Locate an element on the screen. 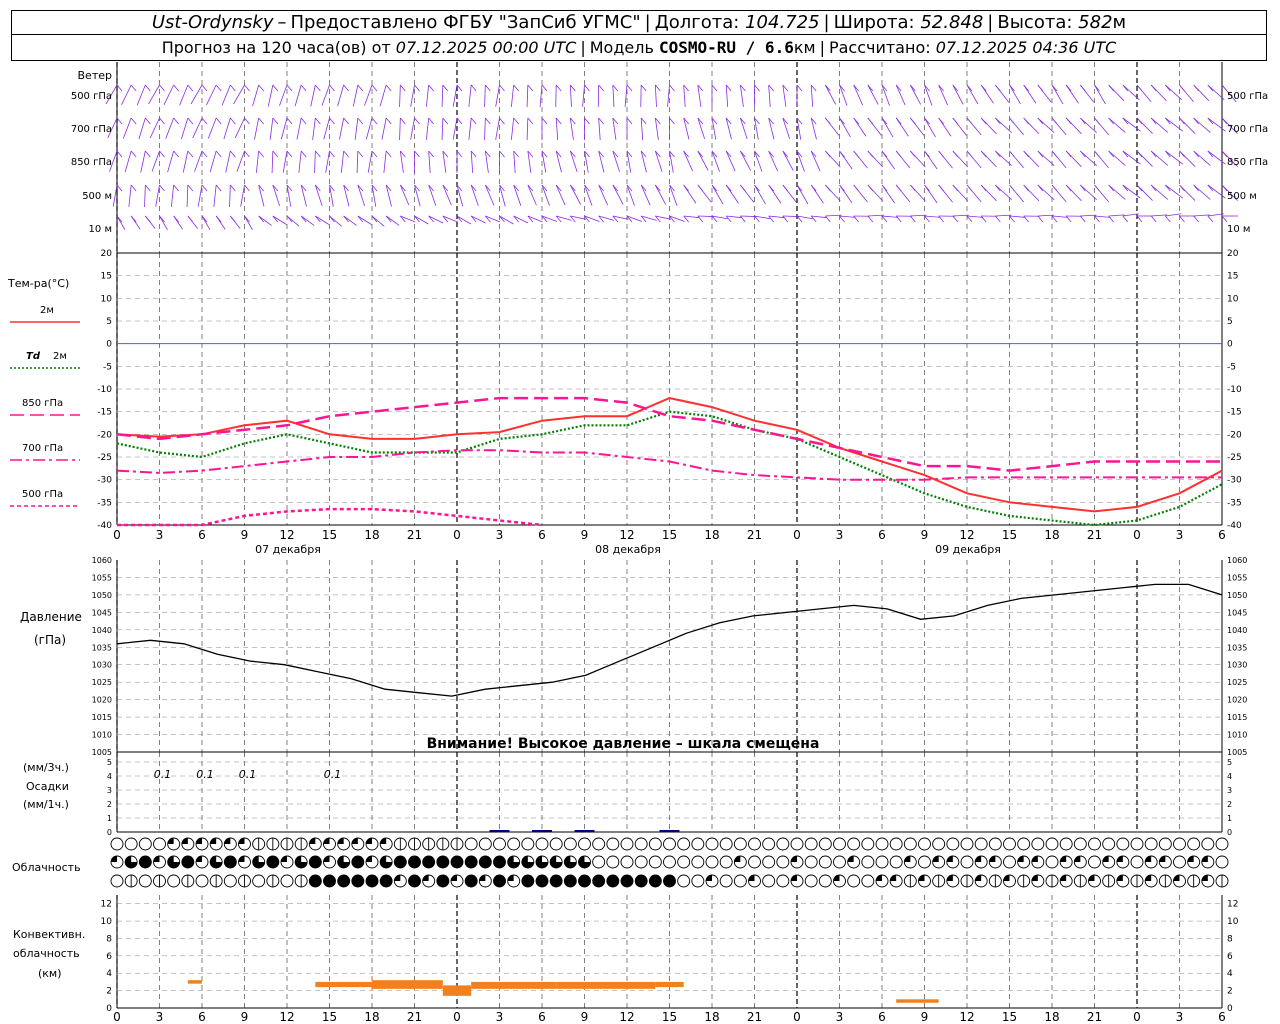 The width and height of the screenshot is (1280, 1024). precip-bar is located at coordinates (669, 831).